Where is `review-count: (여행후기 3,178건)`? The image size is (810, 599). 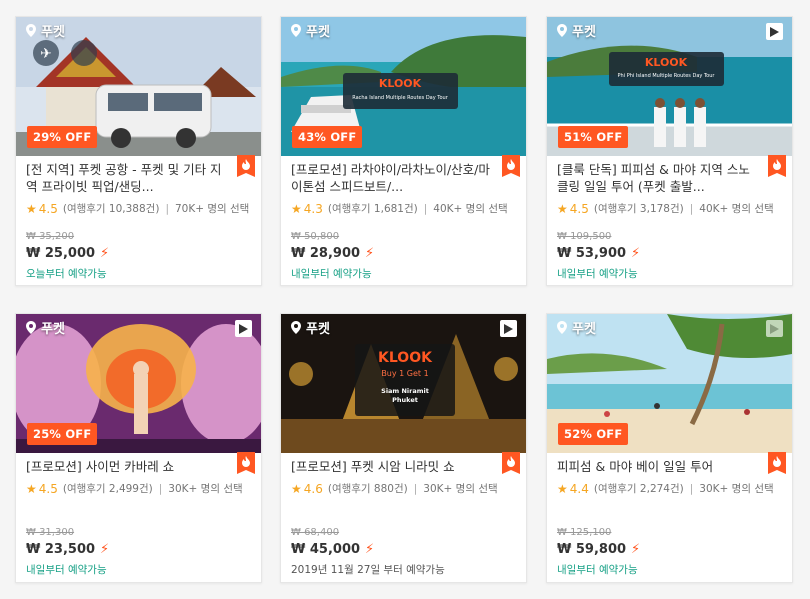 review-count: (여행후기 3,178건) is located at coordinates (638, 209).